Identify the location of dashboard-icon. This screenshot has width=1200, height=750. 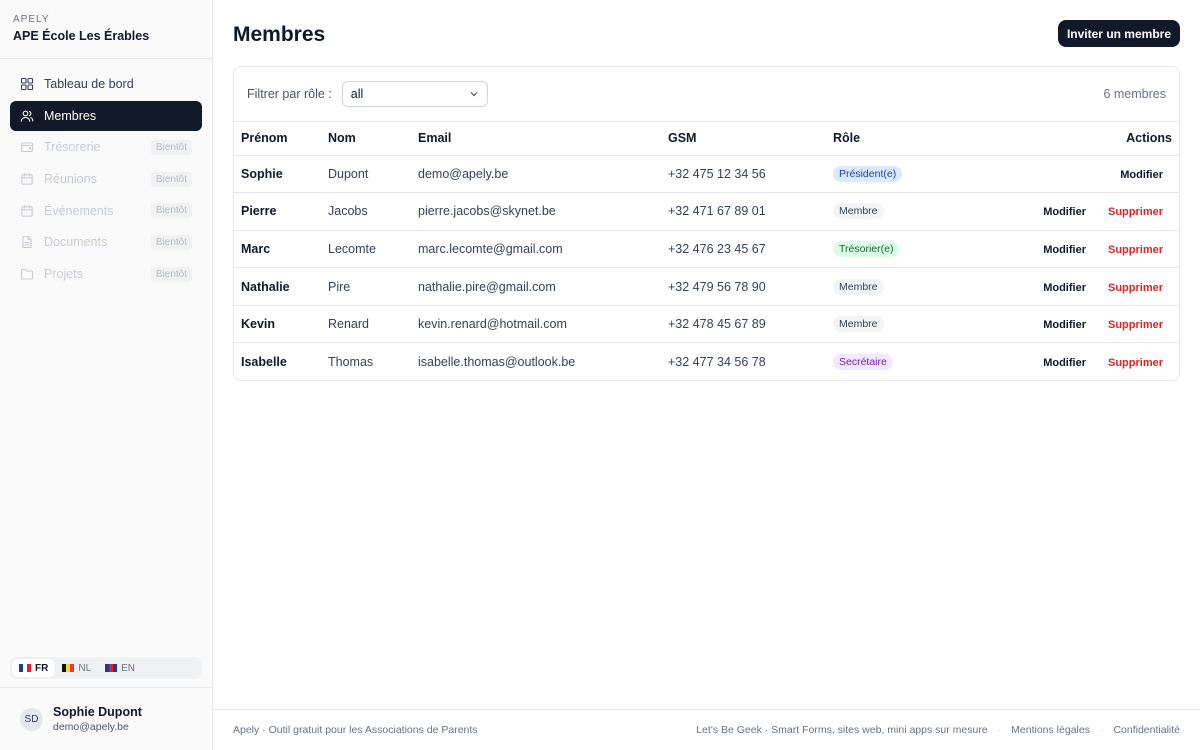
(27, 84).